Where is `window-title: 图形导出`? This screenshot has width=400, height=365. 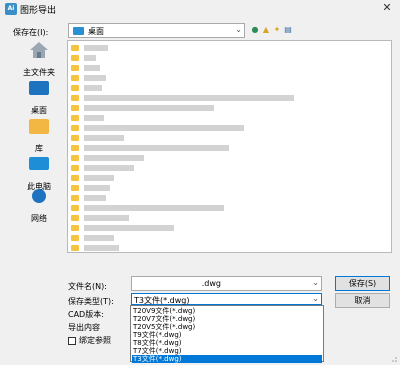 window-title: 图形导出 is located at coordinates (38, 11).